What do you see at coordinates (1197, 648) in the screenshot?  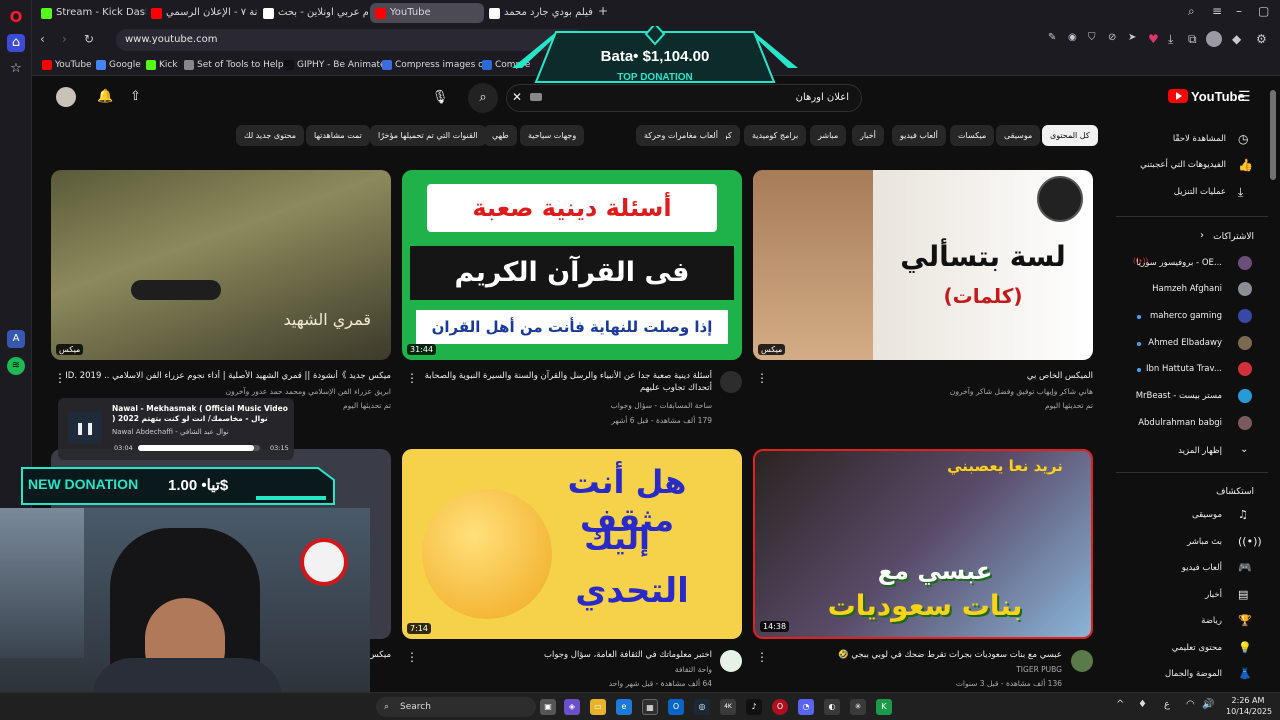 I see `sidebar-item-explore-5: محتوى تعليمي` at bounding box center [1197, 648].